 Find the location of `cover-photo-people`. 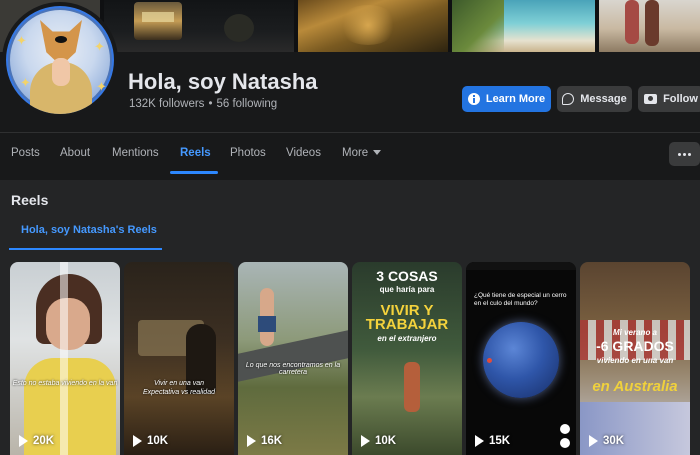

cover-photo-people is located at coordinates (649, 26).